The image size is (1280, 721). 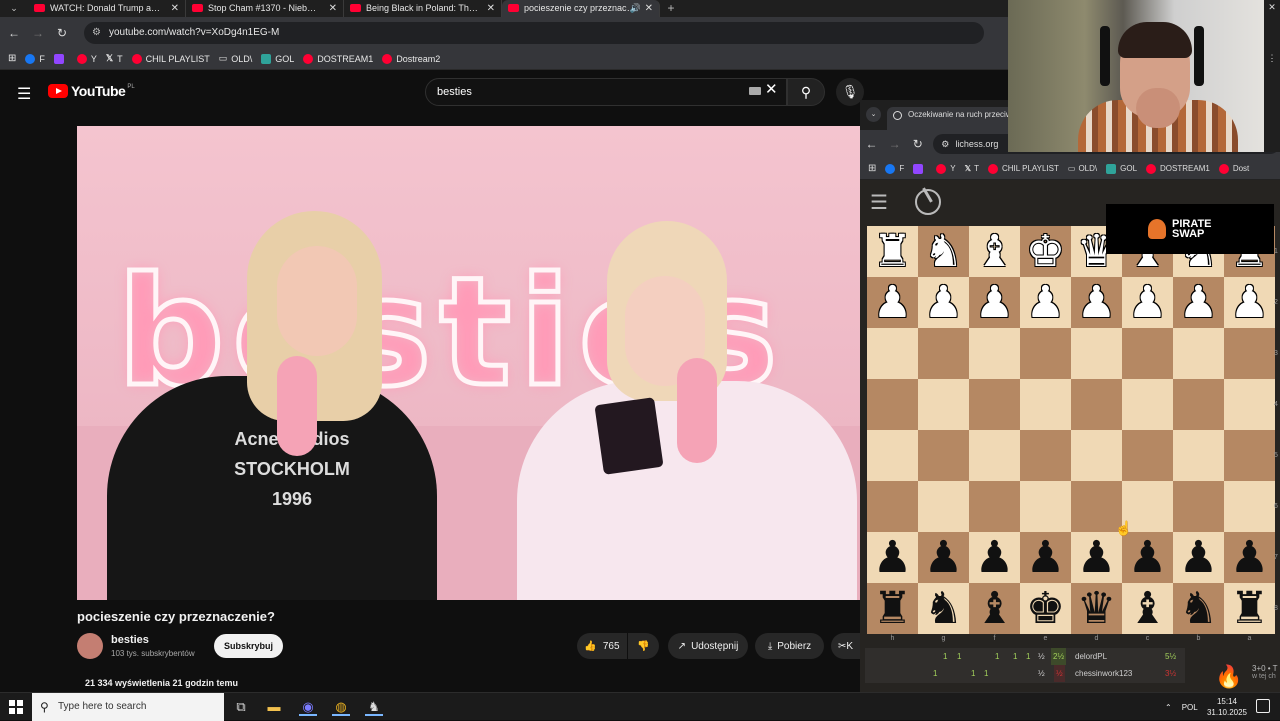 What do you see at coordinates (892, 251) in the screenshot?
I see `white-rook-icon: ♜` at bounding box center [892, 251].